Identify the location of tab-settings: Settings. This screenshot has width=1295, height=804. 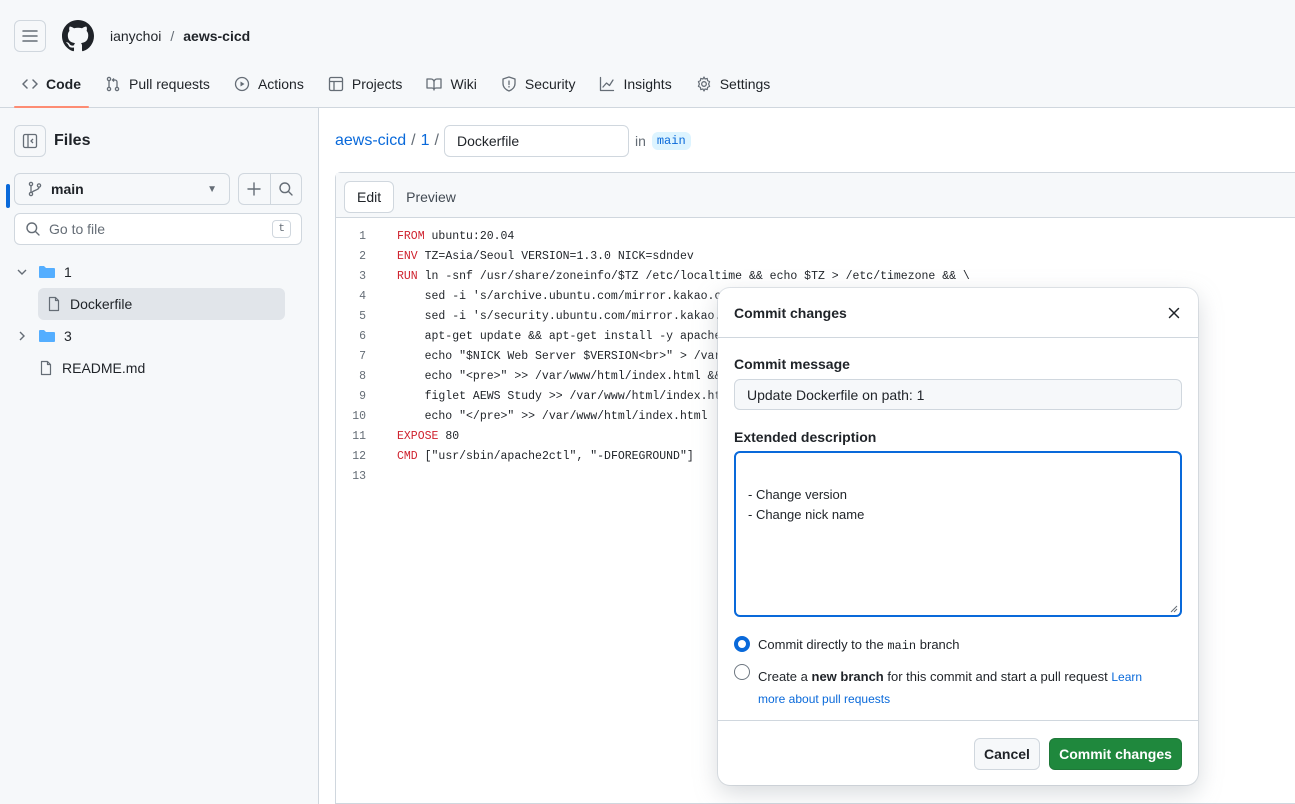
(733, 84).